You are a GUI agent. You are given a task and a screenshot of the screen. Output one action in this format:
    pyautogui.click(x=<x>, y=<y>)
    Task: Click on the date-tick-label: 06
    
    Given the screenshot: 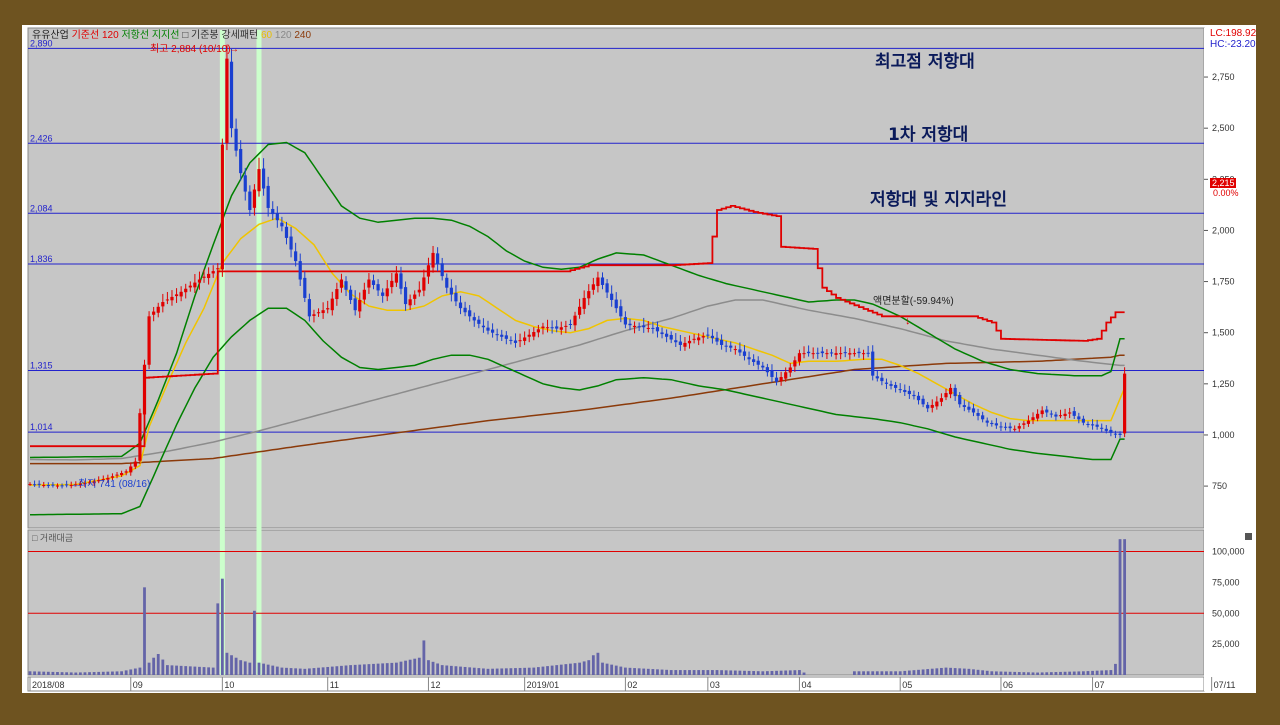 What is the action you would take?
    pyautogui.click(x=1008, y=685)
    